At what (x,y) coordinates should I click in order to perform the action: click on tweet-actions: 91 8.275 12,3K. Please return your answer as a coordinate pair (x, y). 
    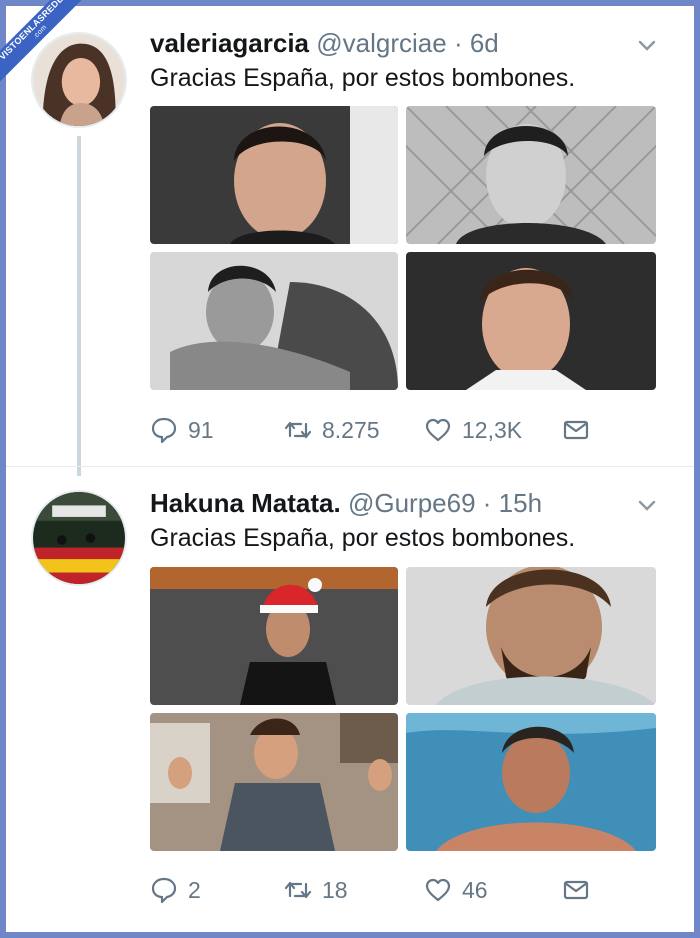
    Looking at the image, I should click on (380, 430).